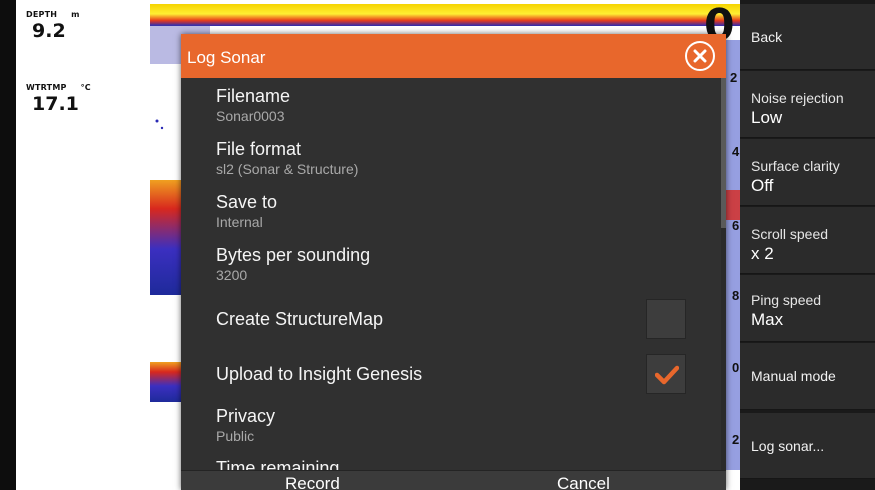  Describe the element at coordinates (259, 149) in the screenshot. I see `file-format-label: File format` at that location.